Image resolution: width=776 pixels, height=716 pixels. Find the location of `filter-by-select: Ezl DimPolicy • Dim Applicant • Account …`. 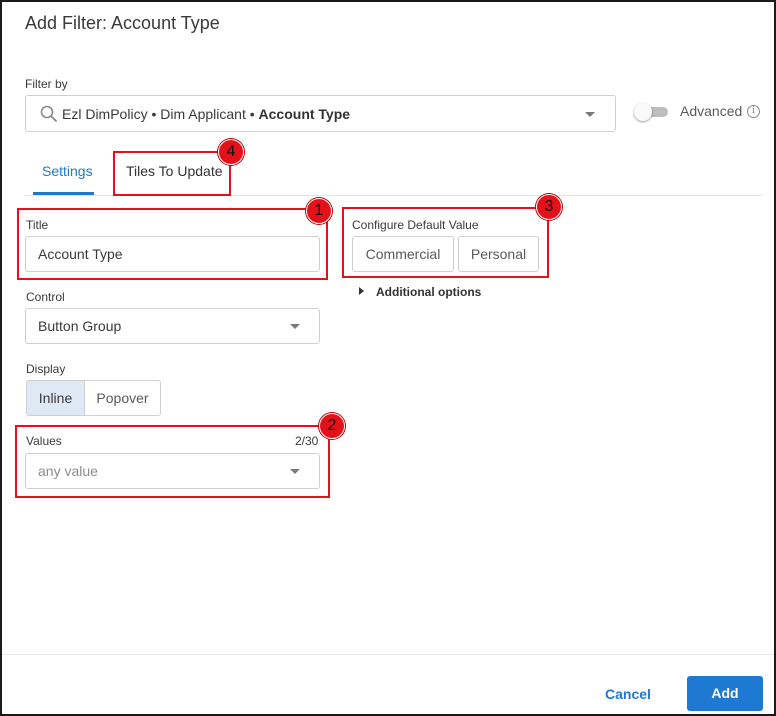

filter-by-select: Ezl DimPolicy • Dim Applicant • Account … is located at coordinates (320, 113).